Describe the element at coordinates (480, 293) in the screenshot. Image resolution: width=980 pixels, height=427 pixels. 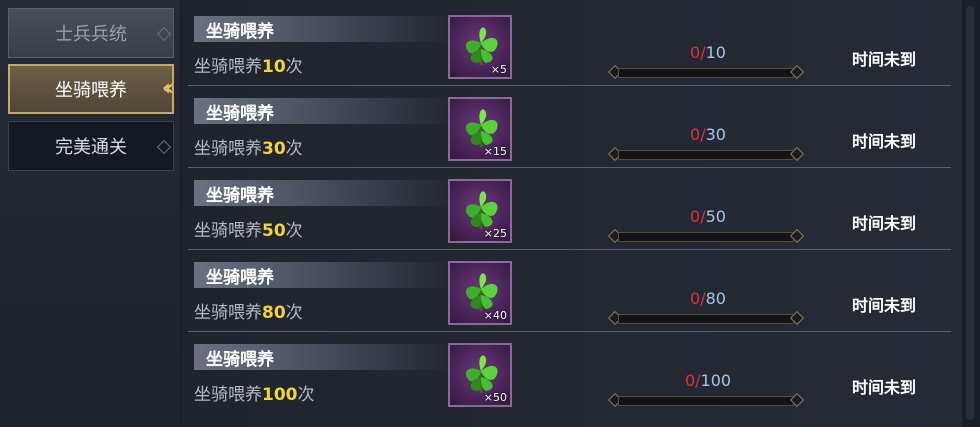
I see `reward-item: ×40` at that location.